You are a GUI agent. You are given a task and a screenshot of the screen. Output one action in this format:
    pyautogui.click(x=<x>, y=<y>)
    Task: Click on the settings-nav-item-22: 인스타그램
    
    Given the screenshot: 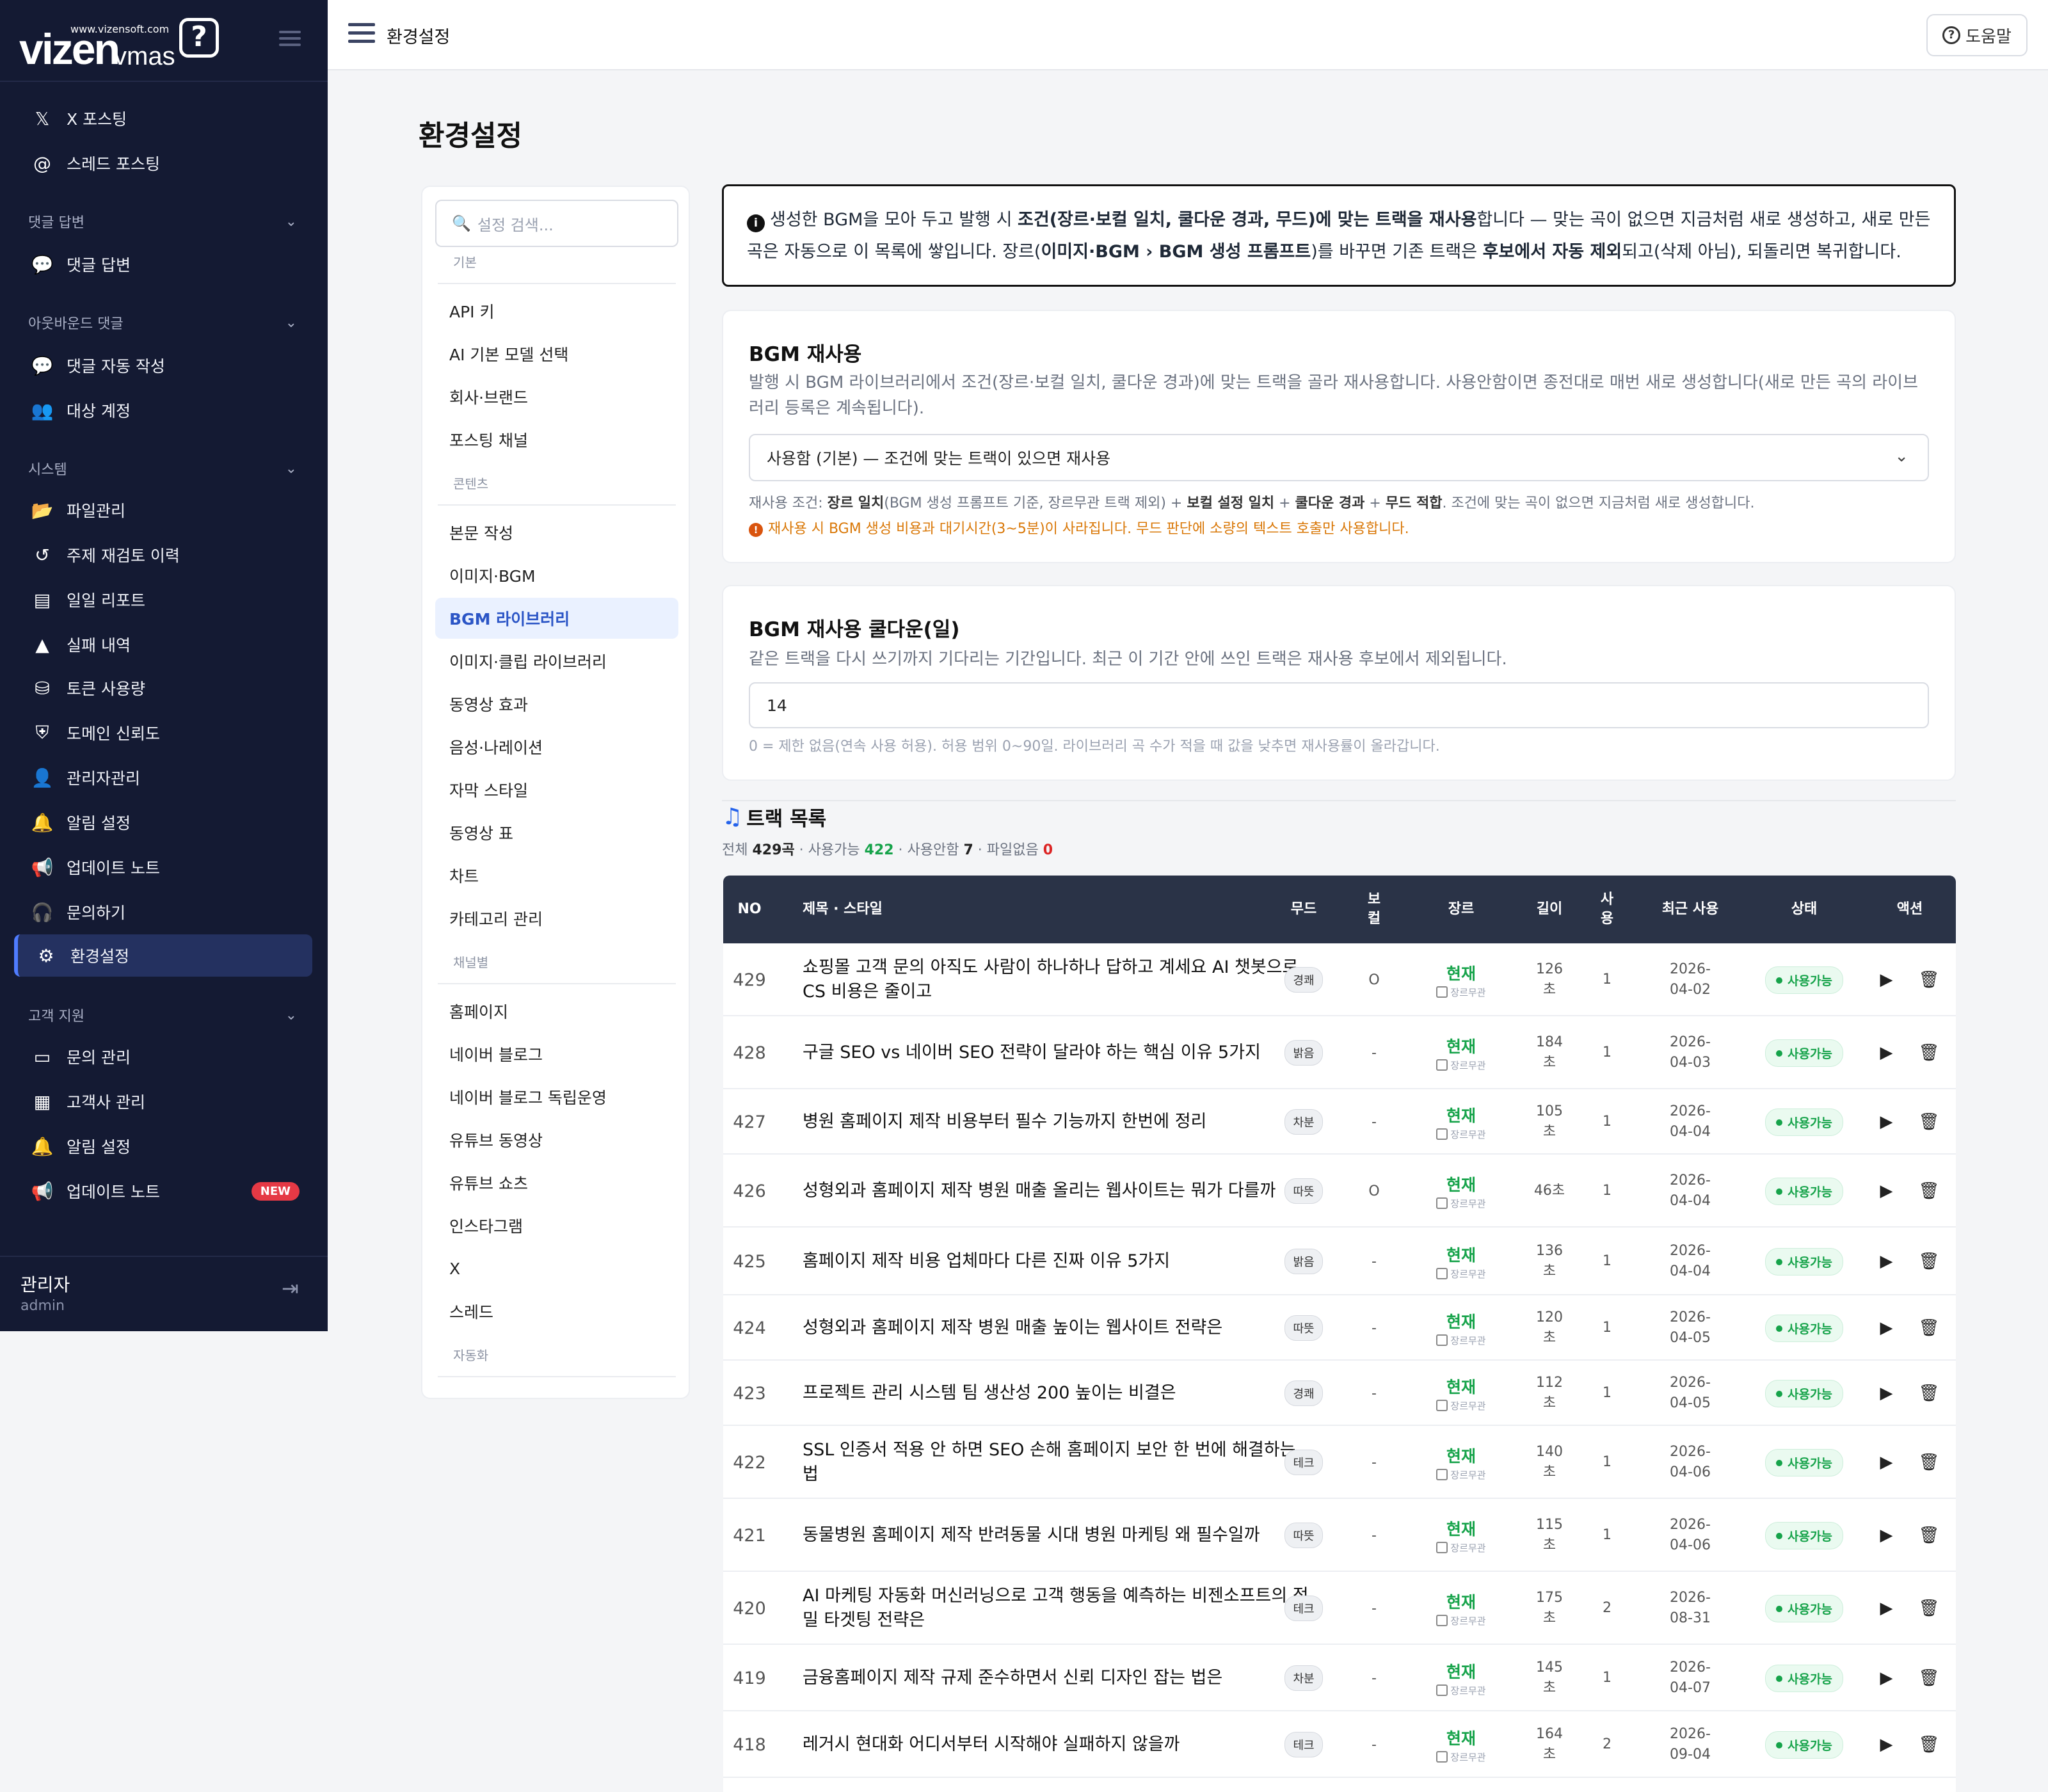 What is the action you would take?
    pyautogui.click(x=556, y=1225)
    